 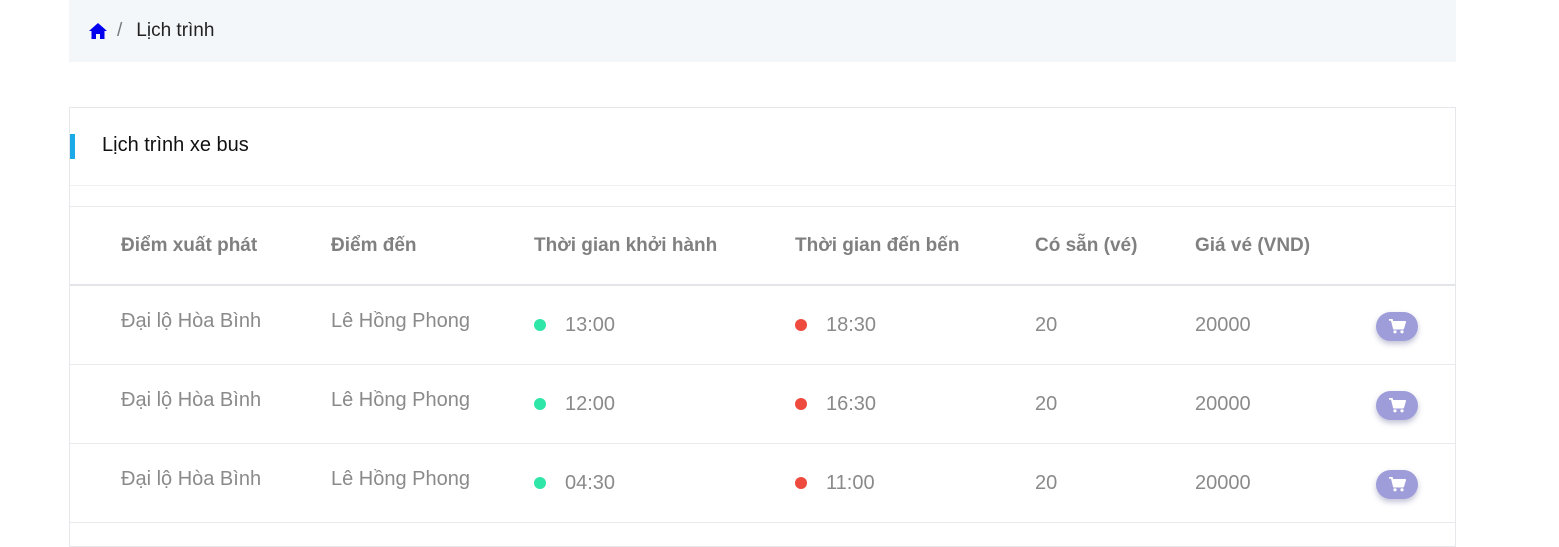 What do you see at coordinates (626, 245) in the screenshot?
I see `header-departure-time: Thời gian khởi hành` at bounding box center [626, 245].